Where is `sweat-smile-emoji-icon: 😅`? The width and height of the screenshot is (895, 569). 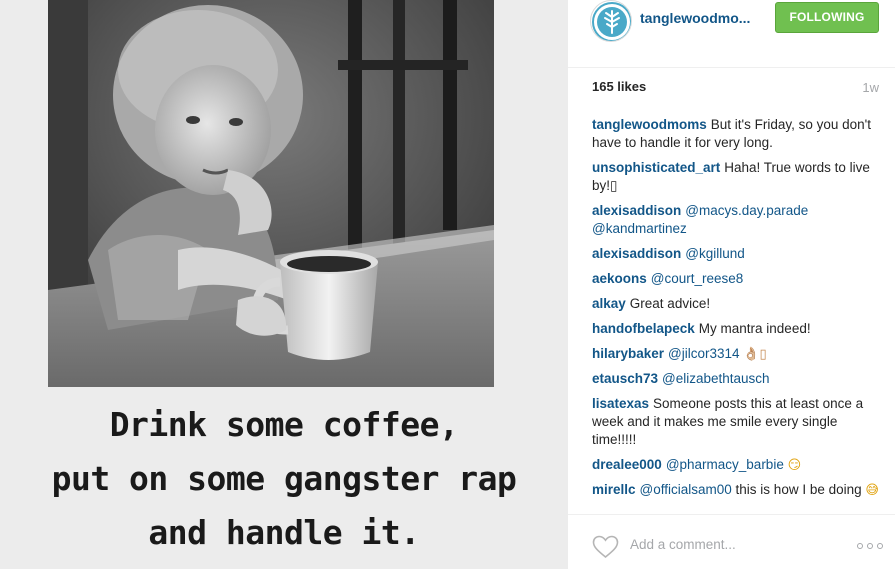 sweat-smile-emoji-icon: 😅 is located at coordinates (872, 489).